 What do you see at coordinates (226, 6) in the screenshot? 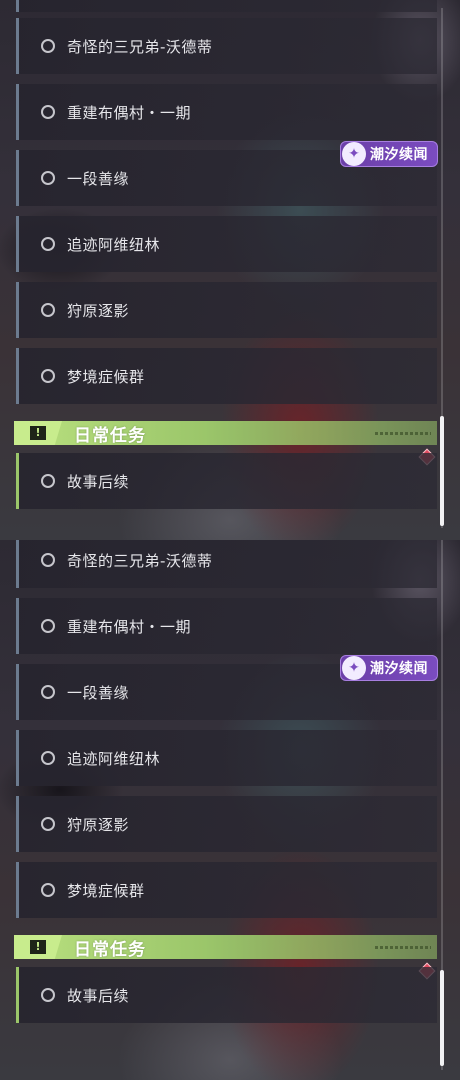
I see `quest-item-partial` at bounding box center [226, 6].